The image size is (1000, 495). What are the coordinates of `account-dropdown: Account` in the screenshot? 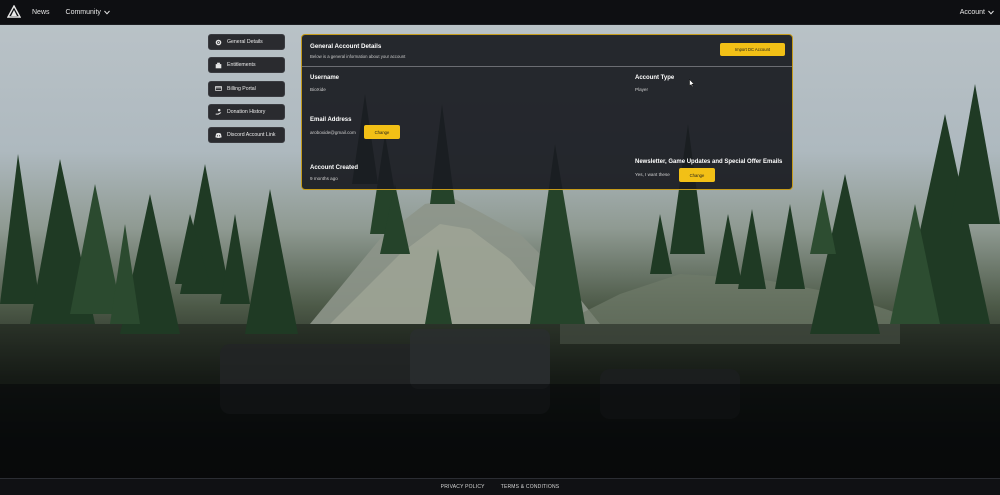 It's located at (977, 12).